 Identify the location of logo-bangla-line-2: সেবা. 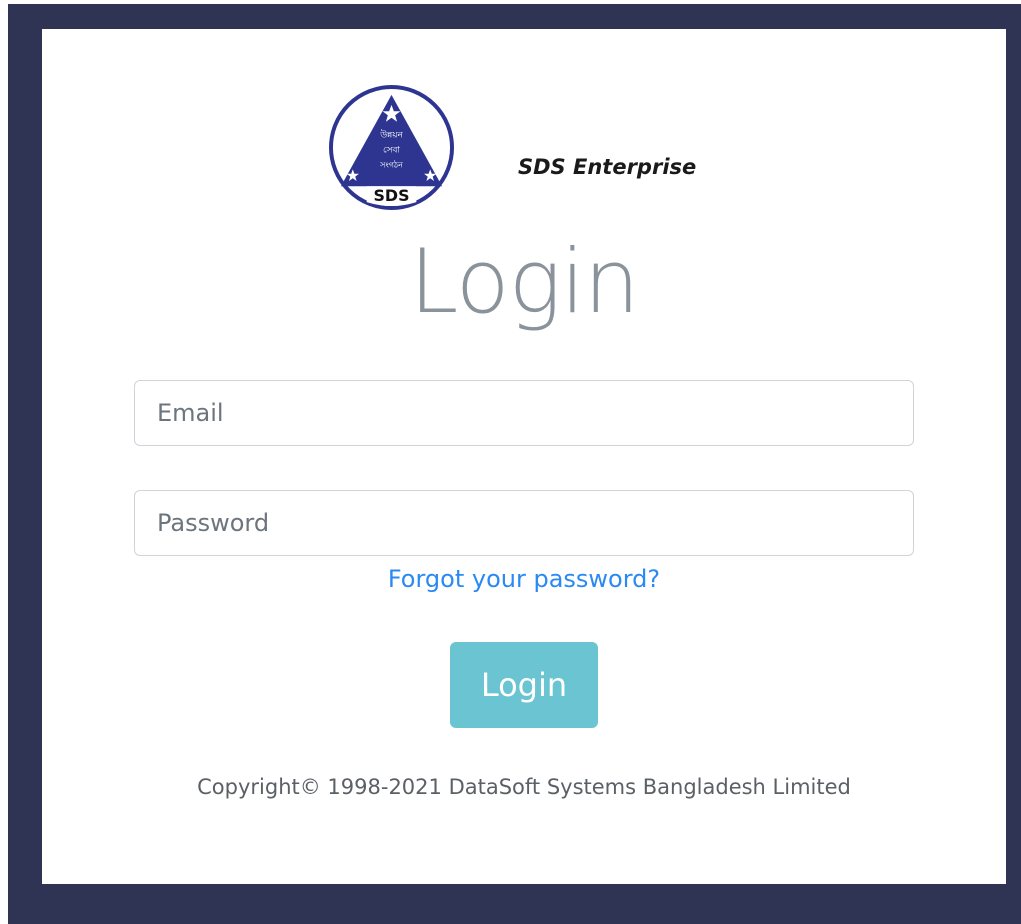
(391, 150).